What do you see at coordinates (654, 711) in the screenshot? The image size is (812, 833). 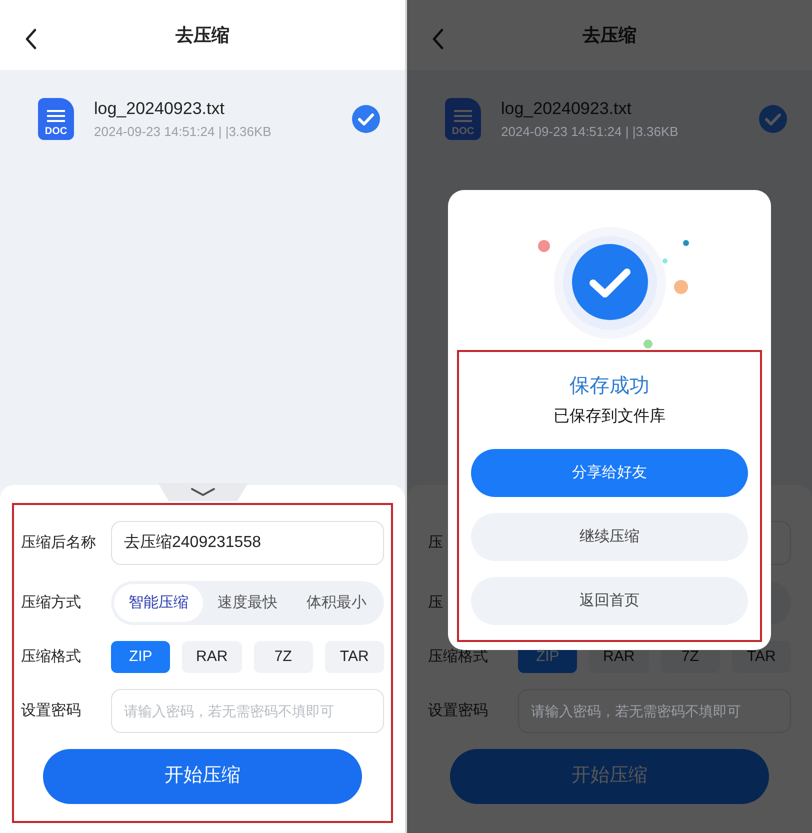 I see `input-field: 请输入密码，若无需密码不填即可` at bounding box center [654, 711].